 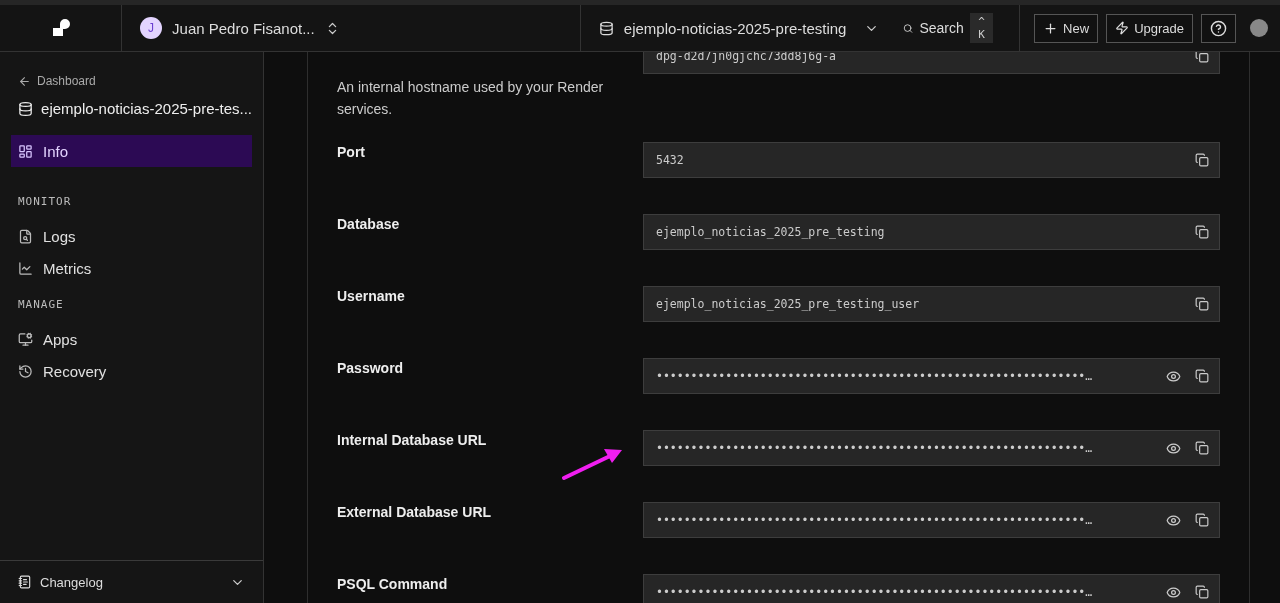 I want to click on search-button: Search ^ K, so click(x=948, y=28).